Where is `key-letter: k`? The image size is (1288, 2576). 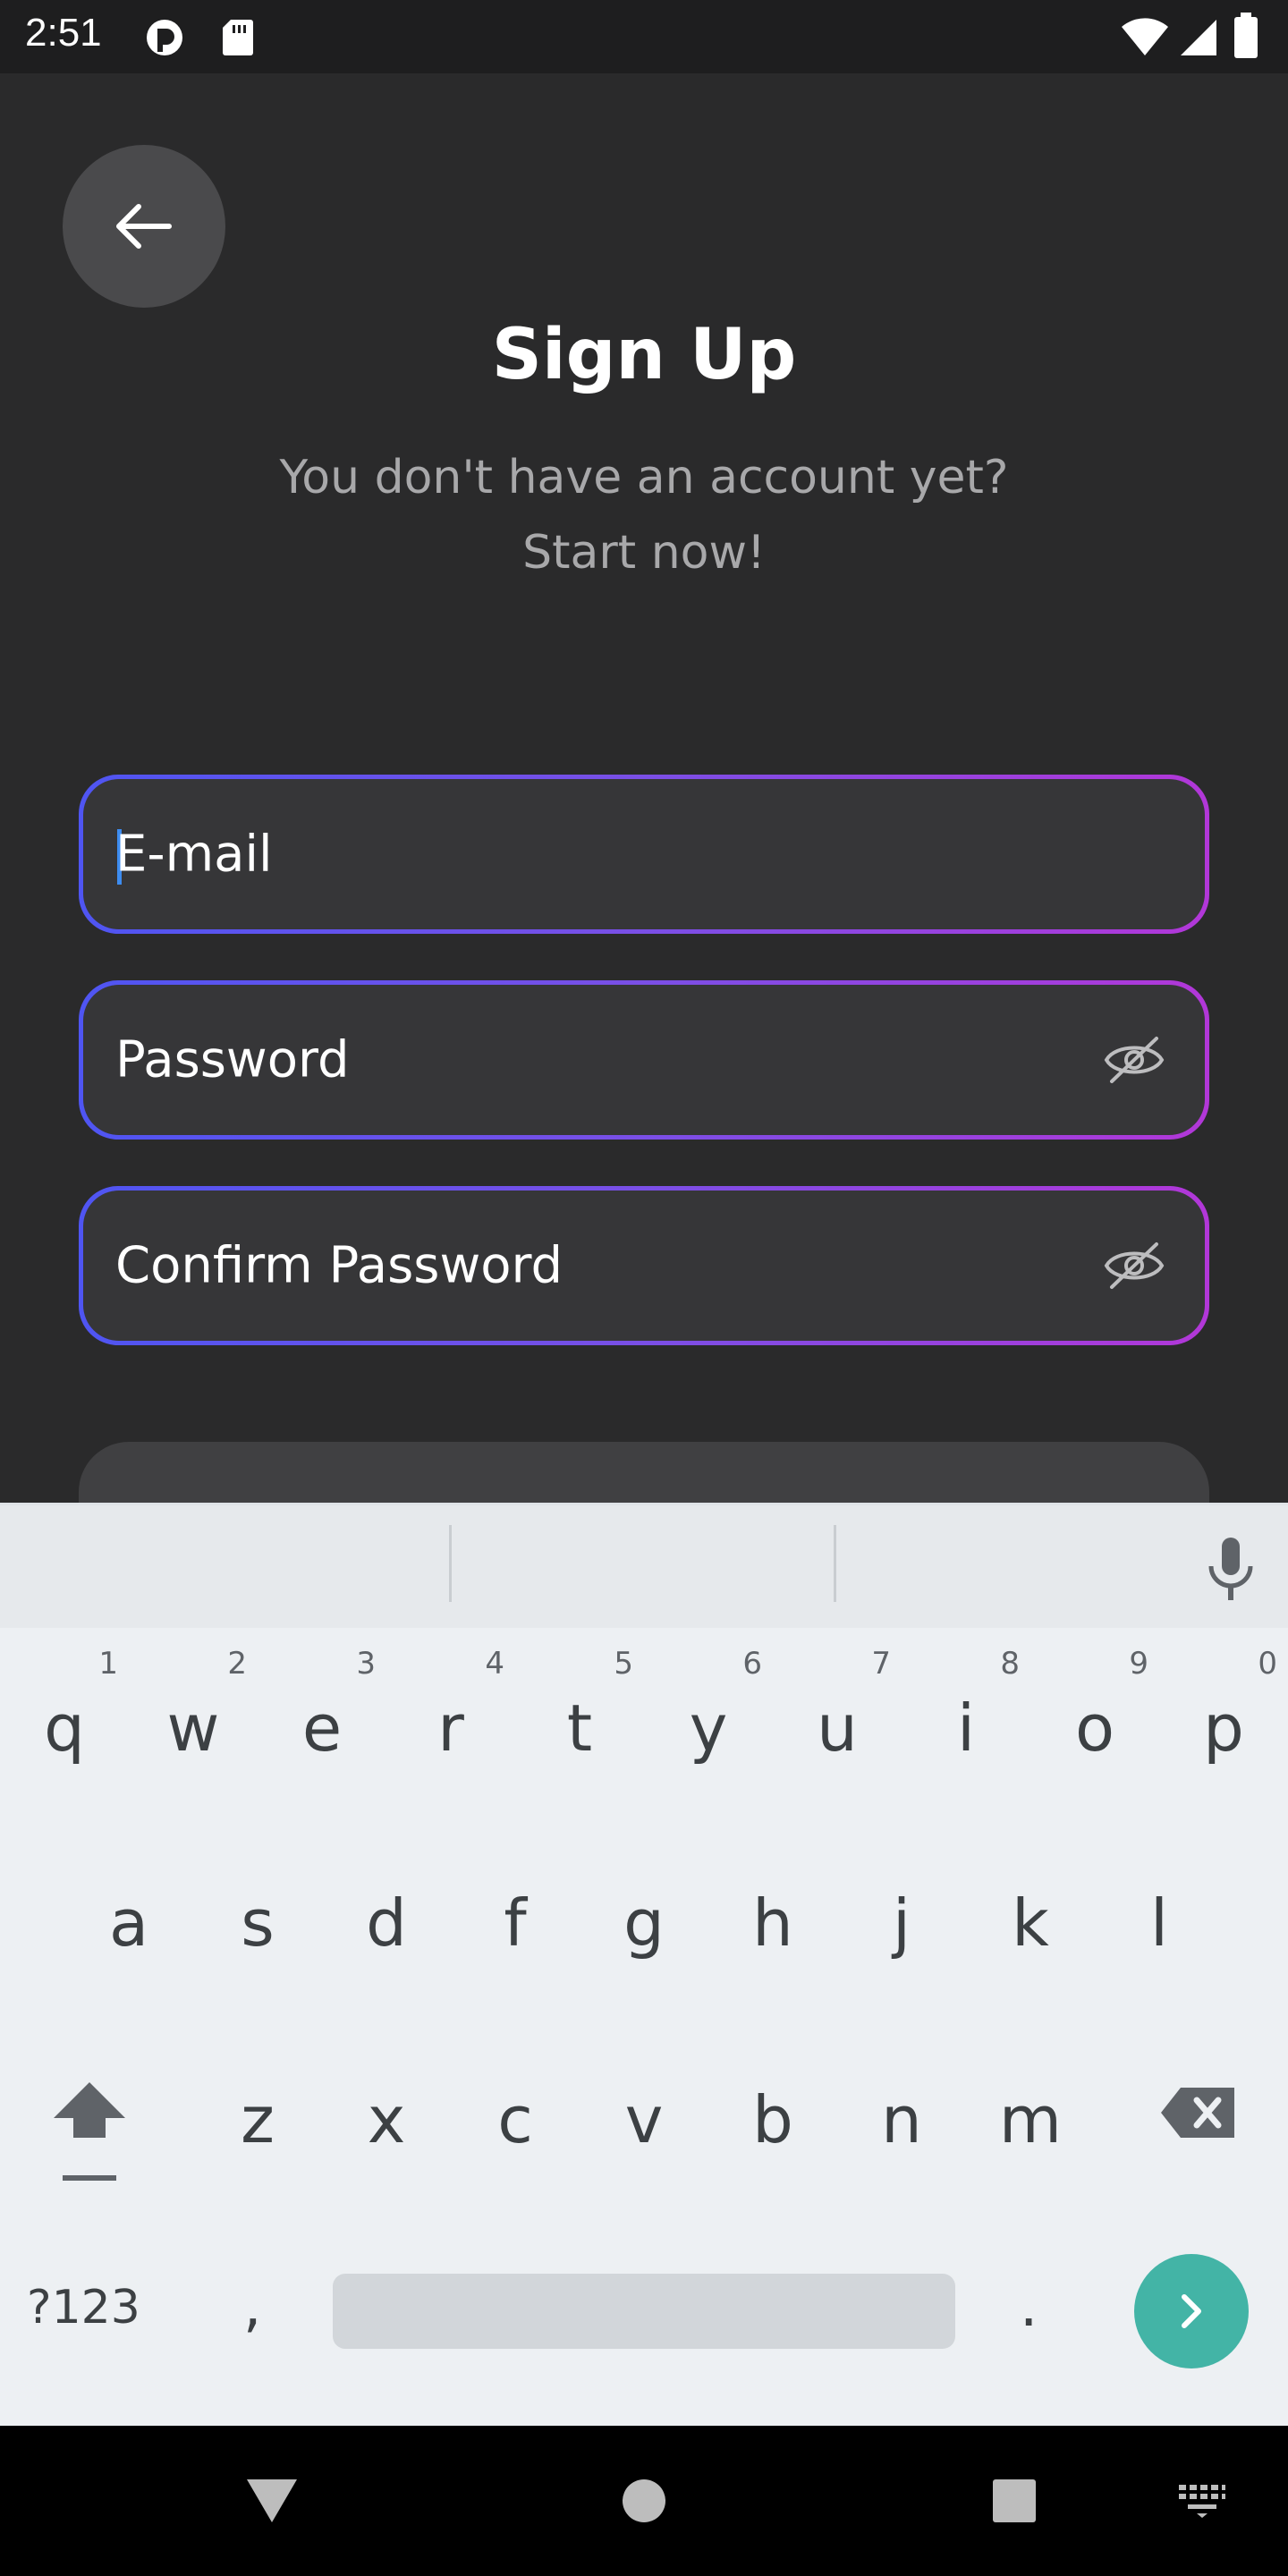
key-letter: k is located at coordinates (1030, 1923).